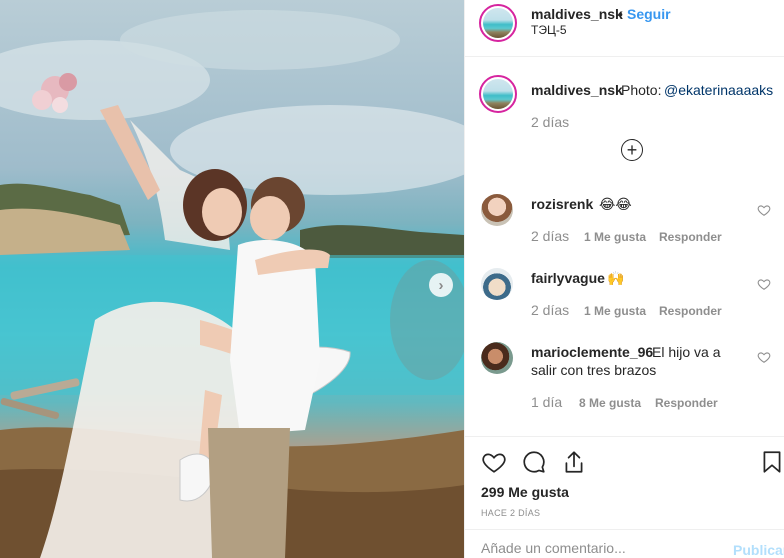 This screenshot has width=784, height=558. Describe the element at coordinates (610, 403) in the screenshot. I see `comment-likes: 8 Me gusta` at that location.